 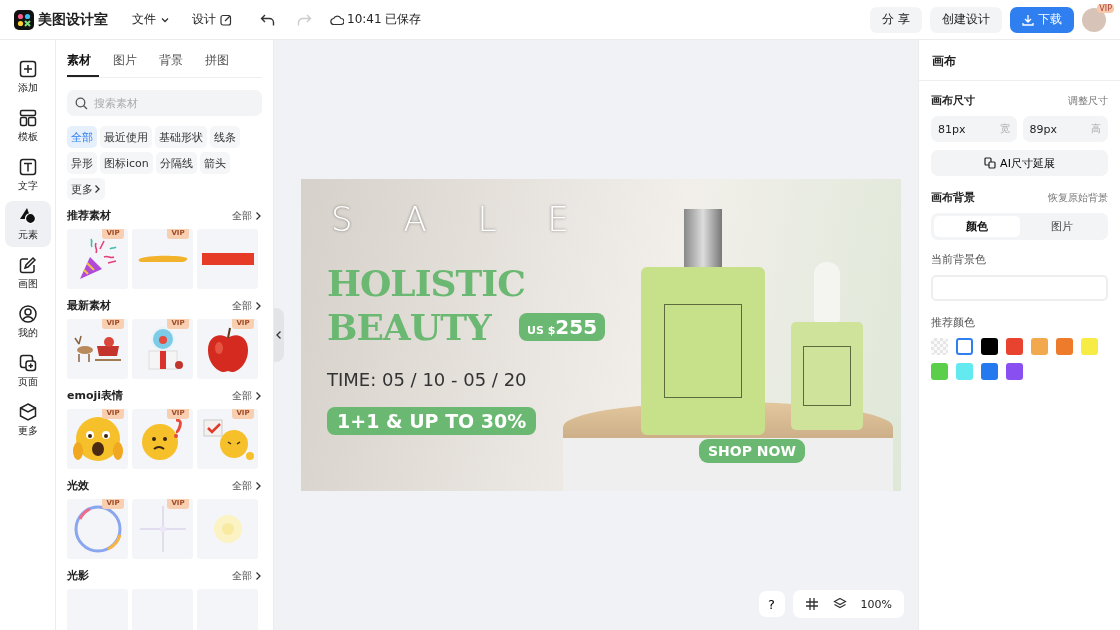 What do you see at coordinates (78, 485) in the screenshot?
I see `section-title: 光效` at bounding box center [78, 485].